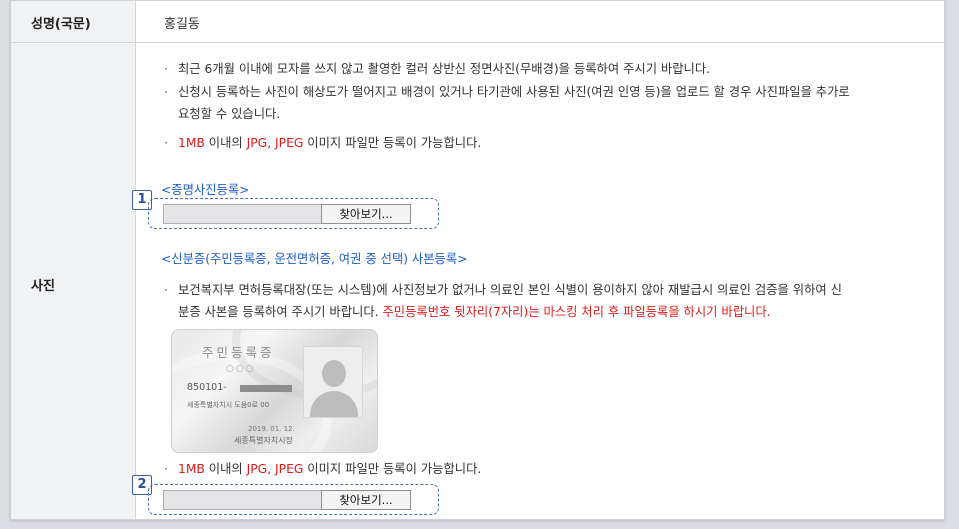  I want to click on name-label: 성명(국문), so click(61, 24).